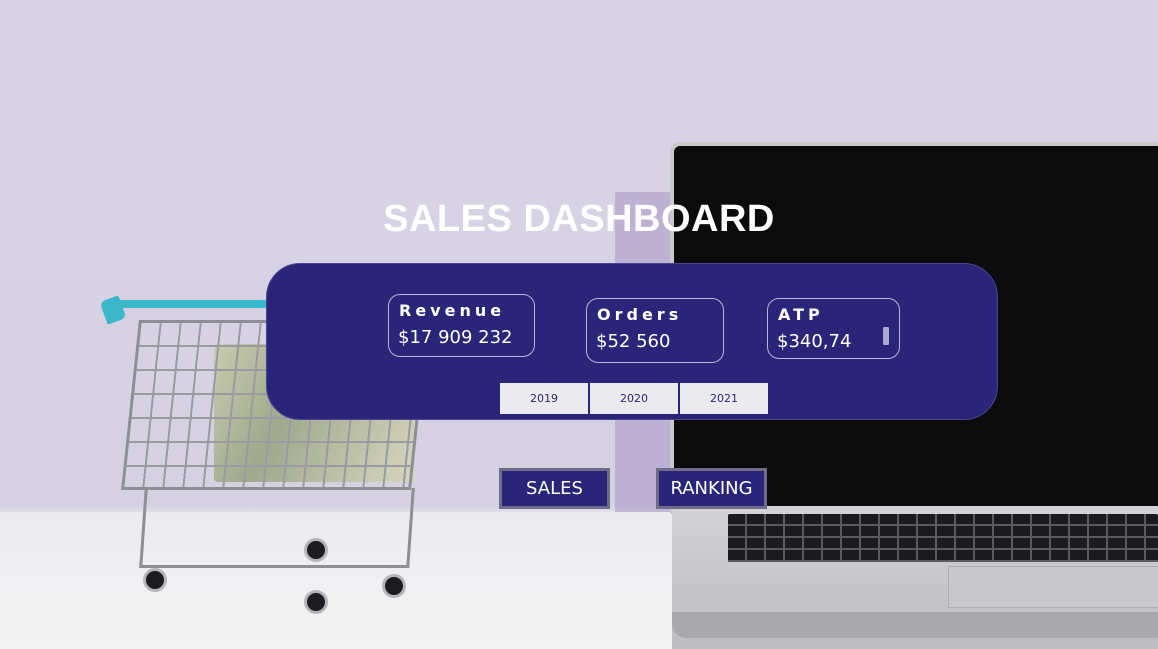 The image size is (1158, 649). What do you see at coordinates (277, 528) in the screenshot?
I see `cart-frame` at bounding box center [277, 528].